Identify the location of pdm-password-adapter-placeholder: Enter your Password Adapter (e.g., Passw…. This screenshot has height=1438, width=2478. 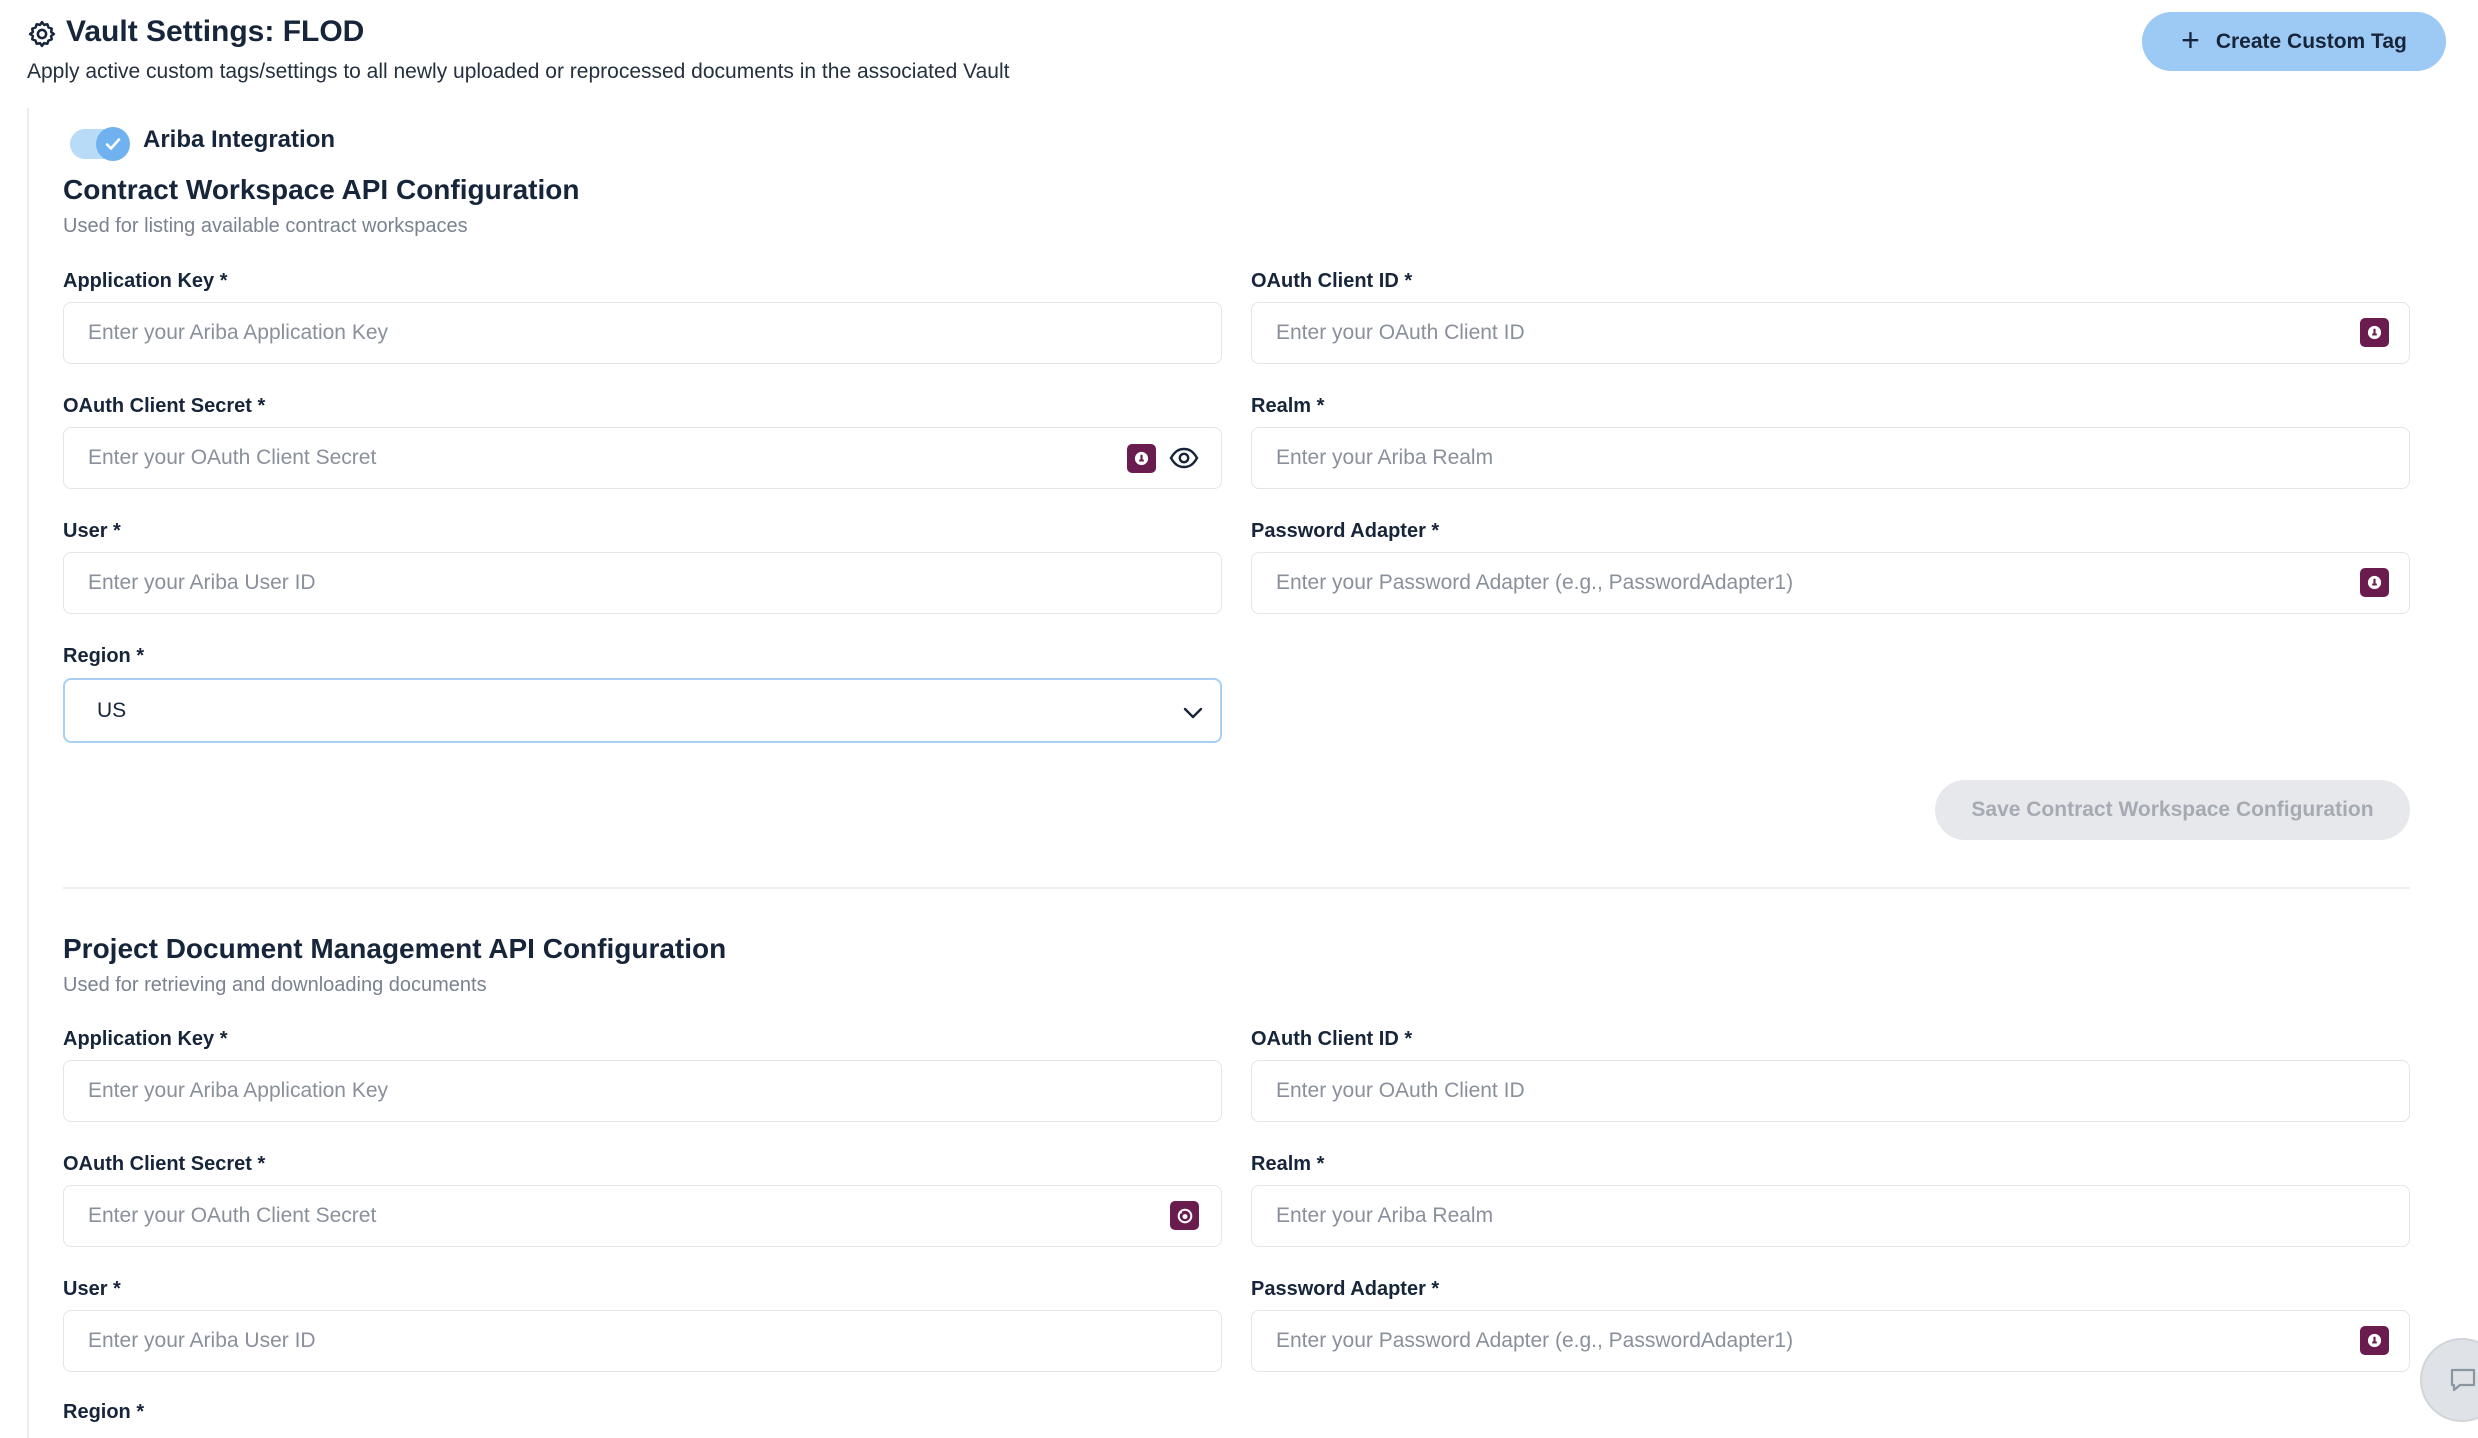
(1535, 1340).